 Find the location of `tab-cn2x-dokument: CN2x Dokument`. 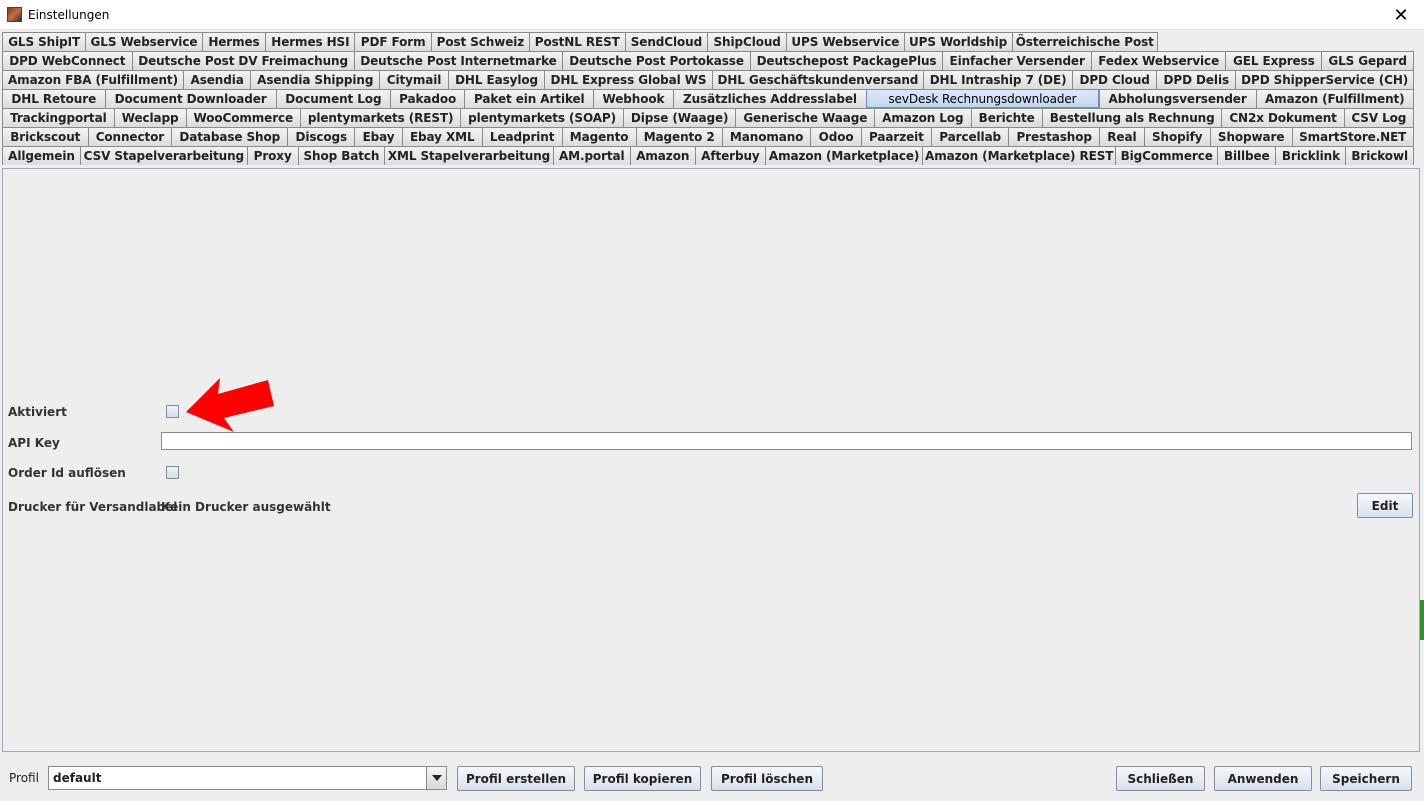

tab-cn2x-dokument: CN2x Dokument is located at coordinates (1282, 117).